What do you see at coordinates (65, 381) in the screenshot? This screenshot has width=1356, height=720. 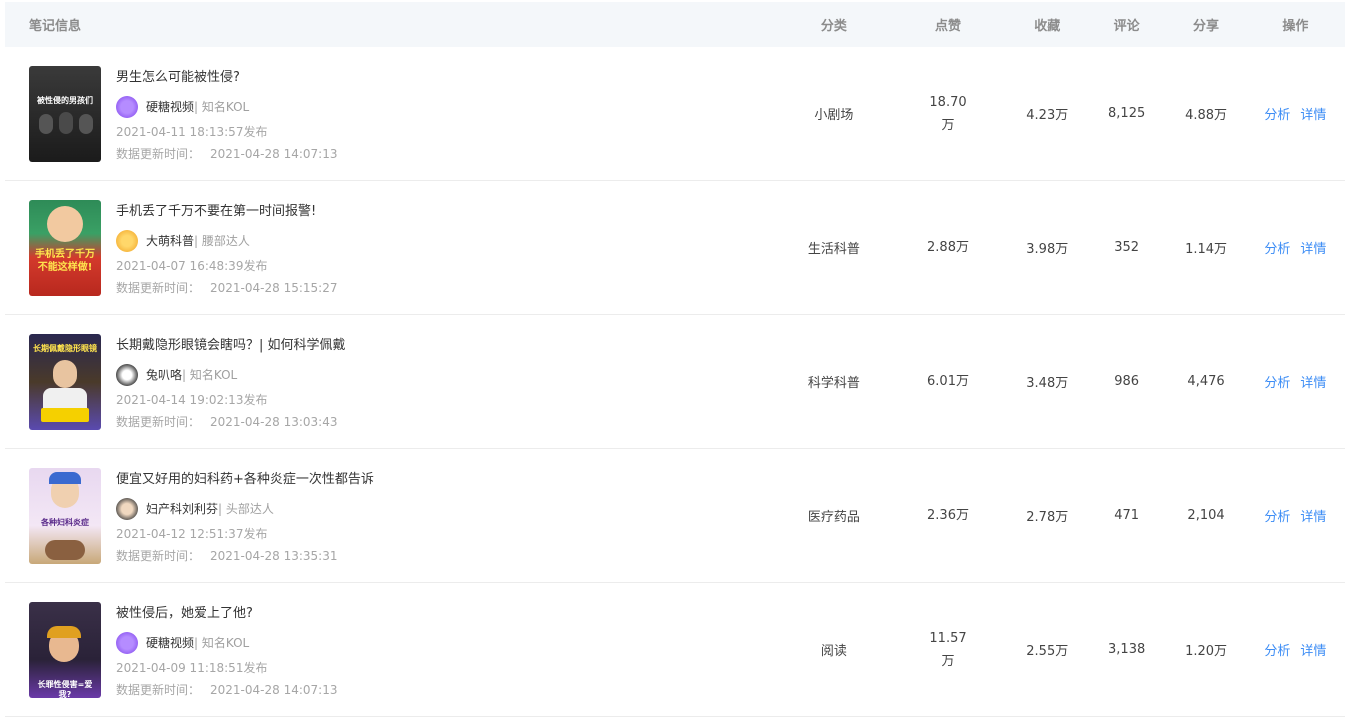 I see `note-thumbnail: 长期佩戴隐形眼镜` at bounding box center [65, 381].